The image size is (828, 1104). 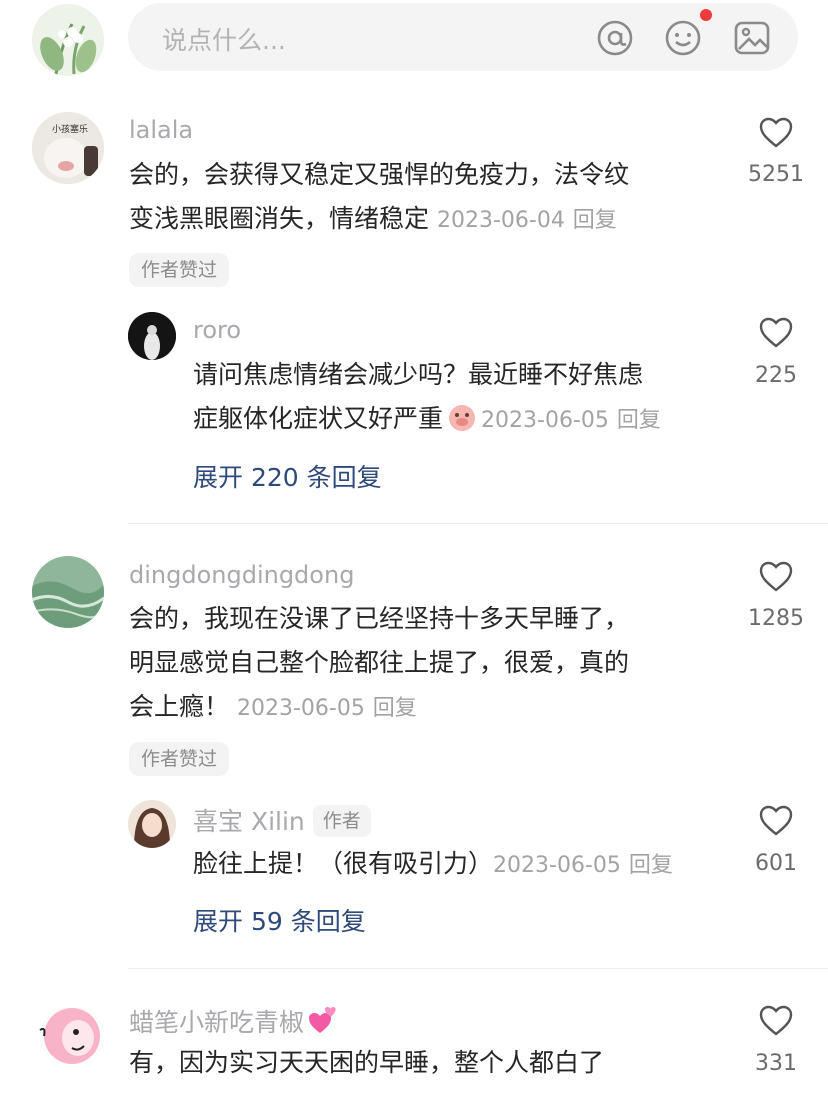 What do you see at coordinates (217, 330) in the screenshot?
I see `reply-username: roro` at bounding box center [217, 330].